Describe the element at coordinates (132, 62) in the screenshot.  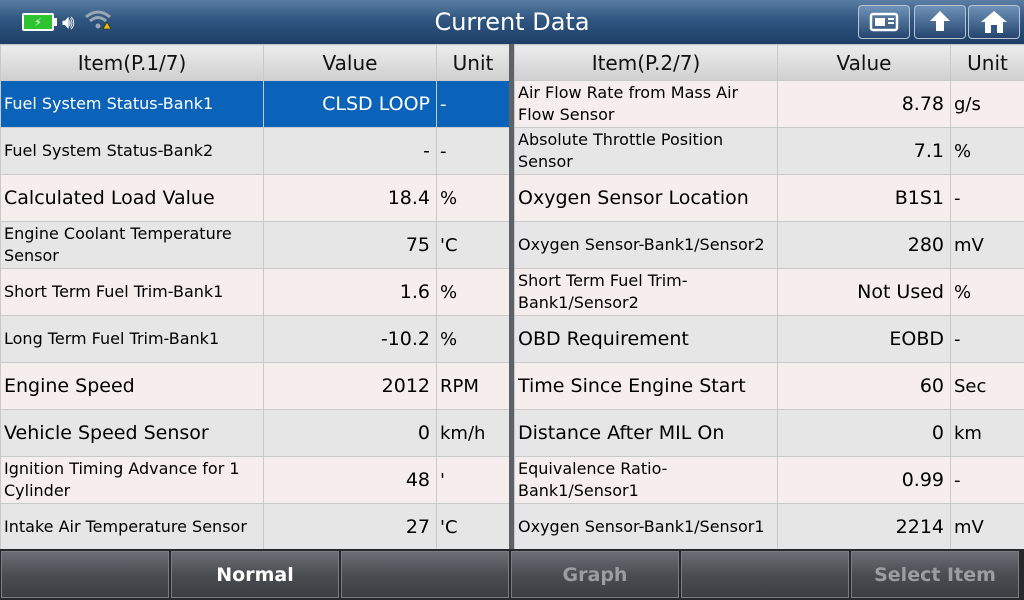
I see `column-header-item: Item(P.1/7)` at that location.